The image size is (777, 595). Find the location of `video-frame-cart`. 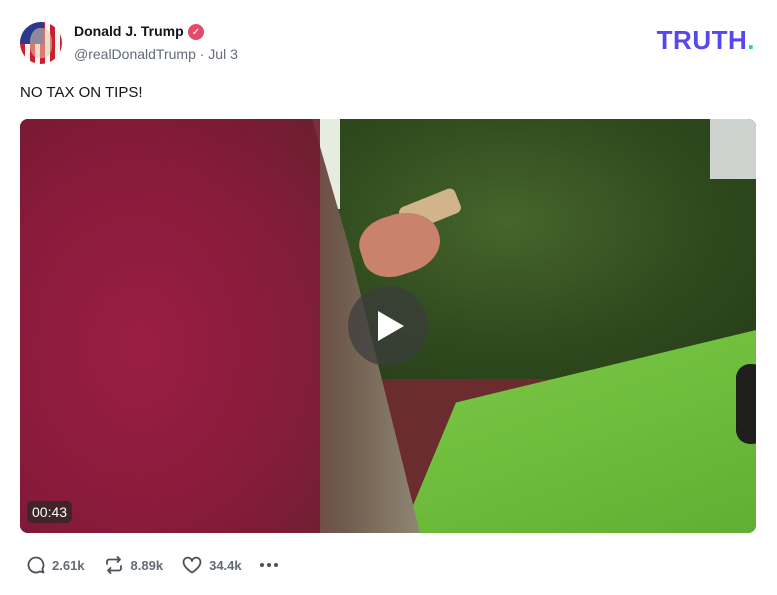

video-frame-cart is located at coordinates (733, 149).